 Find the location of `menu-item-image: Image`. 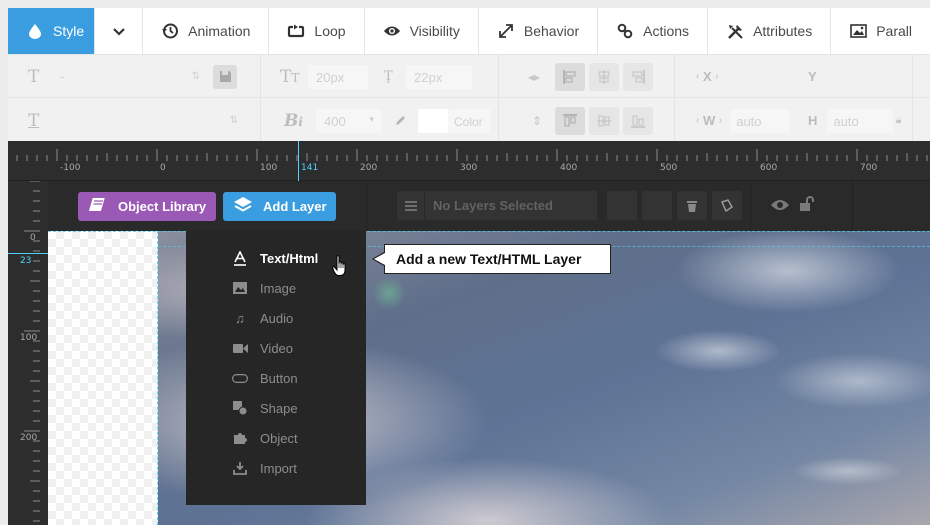

menu-item-image: Image is located at coordinates (264, 288).